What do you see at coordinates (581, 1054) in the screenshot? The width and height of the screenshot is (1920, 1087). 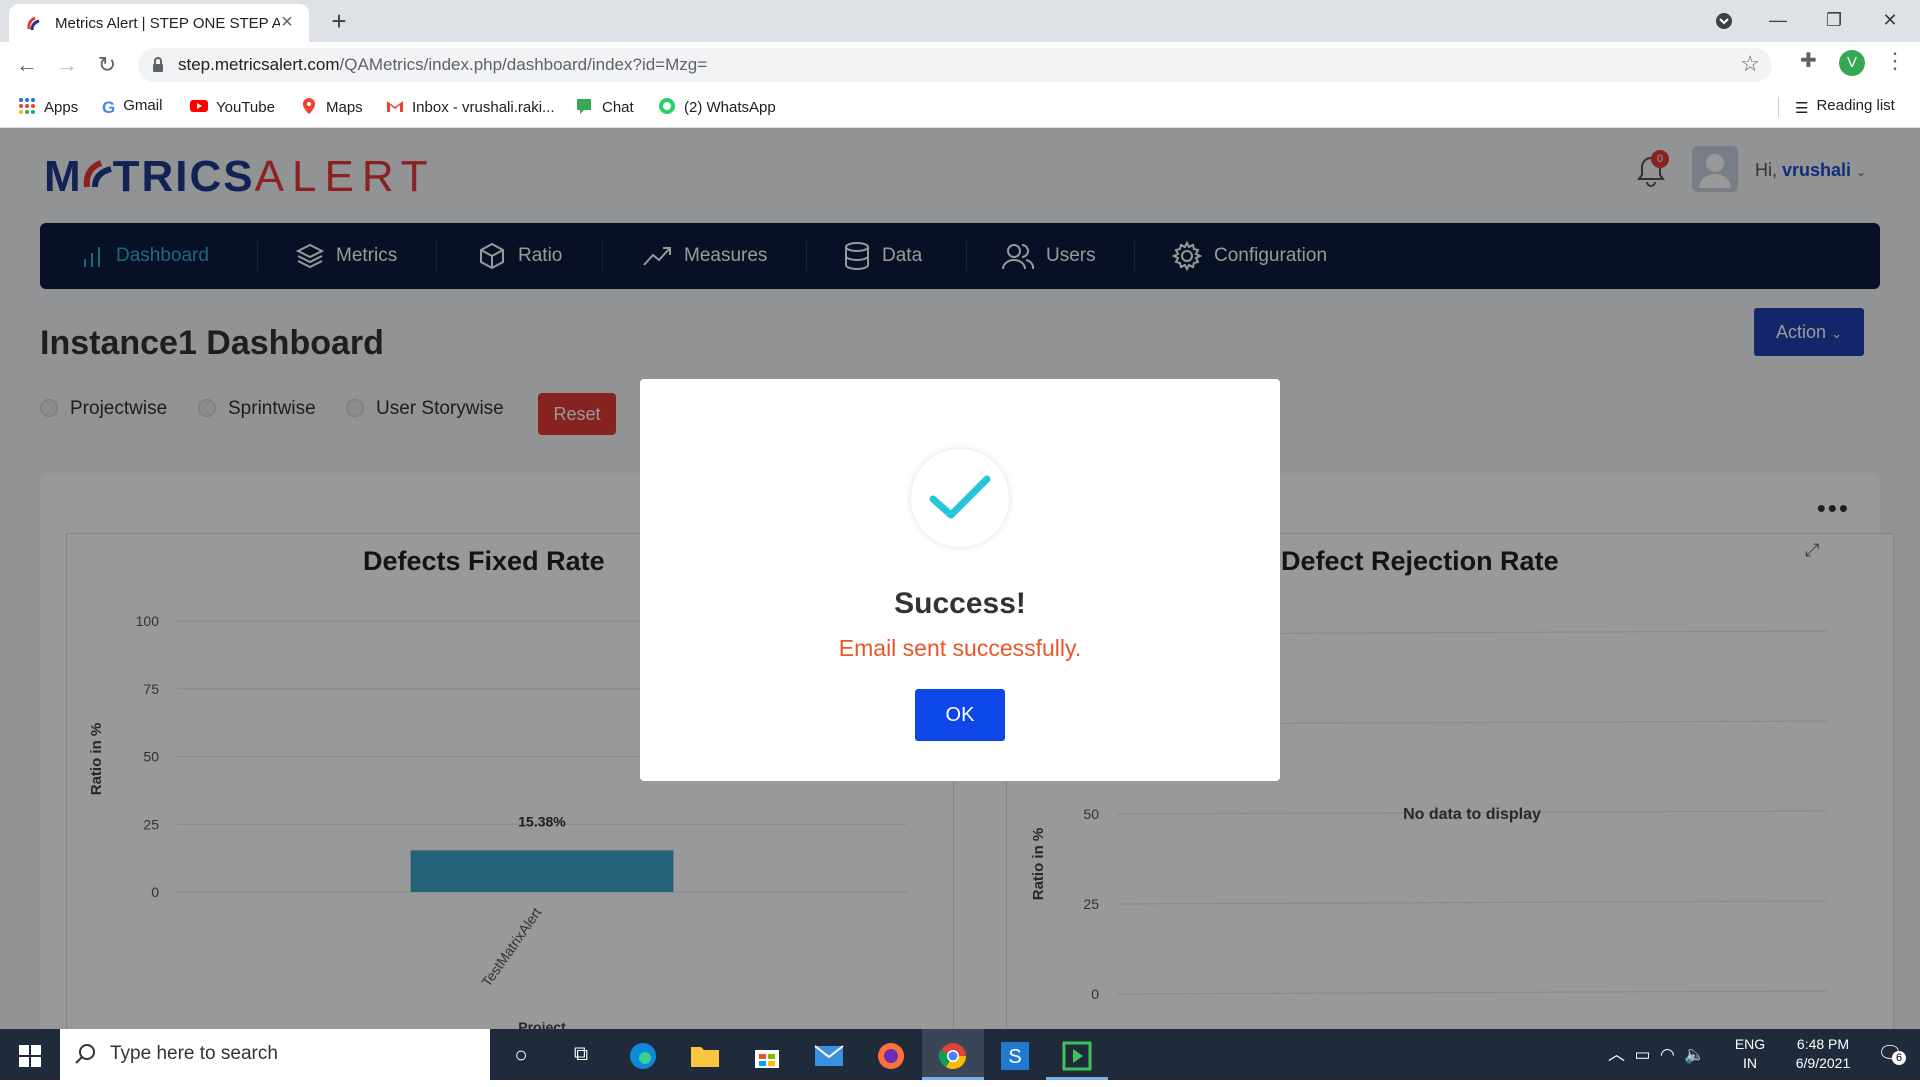 I see `task-view-icon: ⧉` at bounding box center [581, 1054].